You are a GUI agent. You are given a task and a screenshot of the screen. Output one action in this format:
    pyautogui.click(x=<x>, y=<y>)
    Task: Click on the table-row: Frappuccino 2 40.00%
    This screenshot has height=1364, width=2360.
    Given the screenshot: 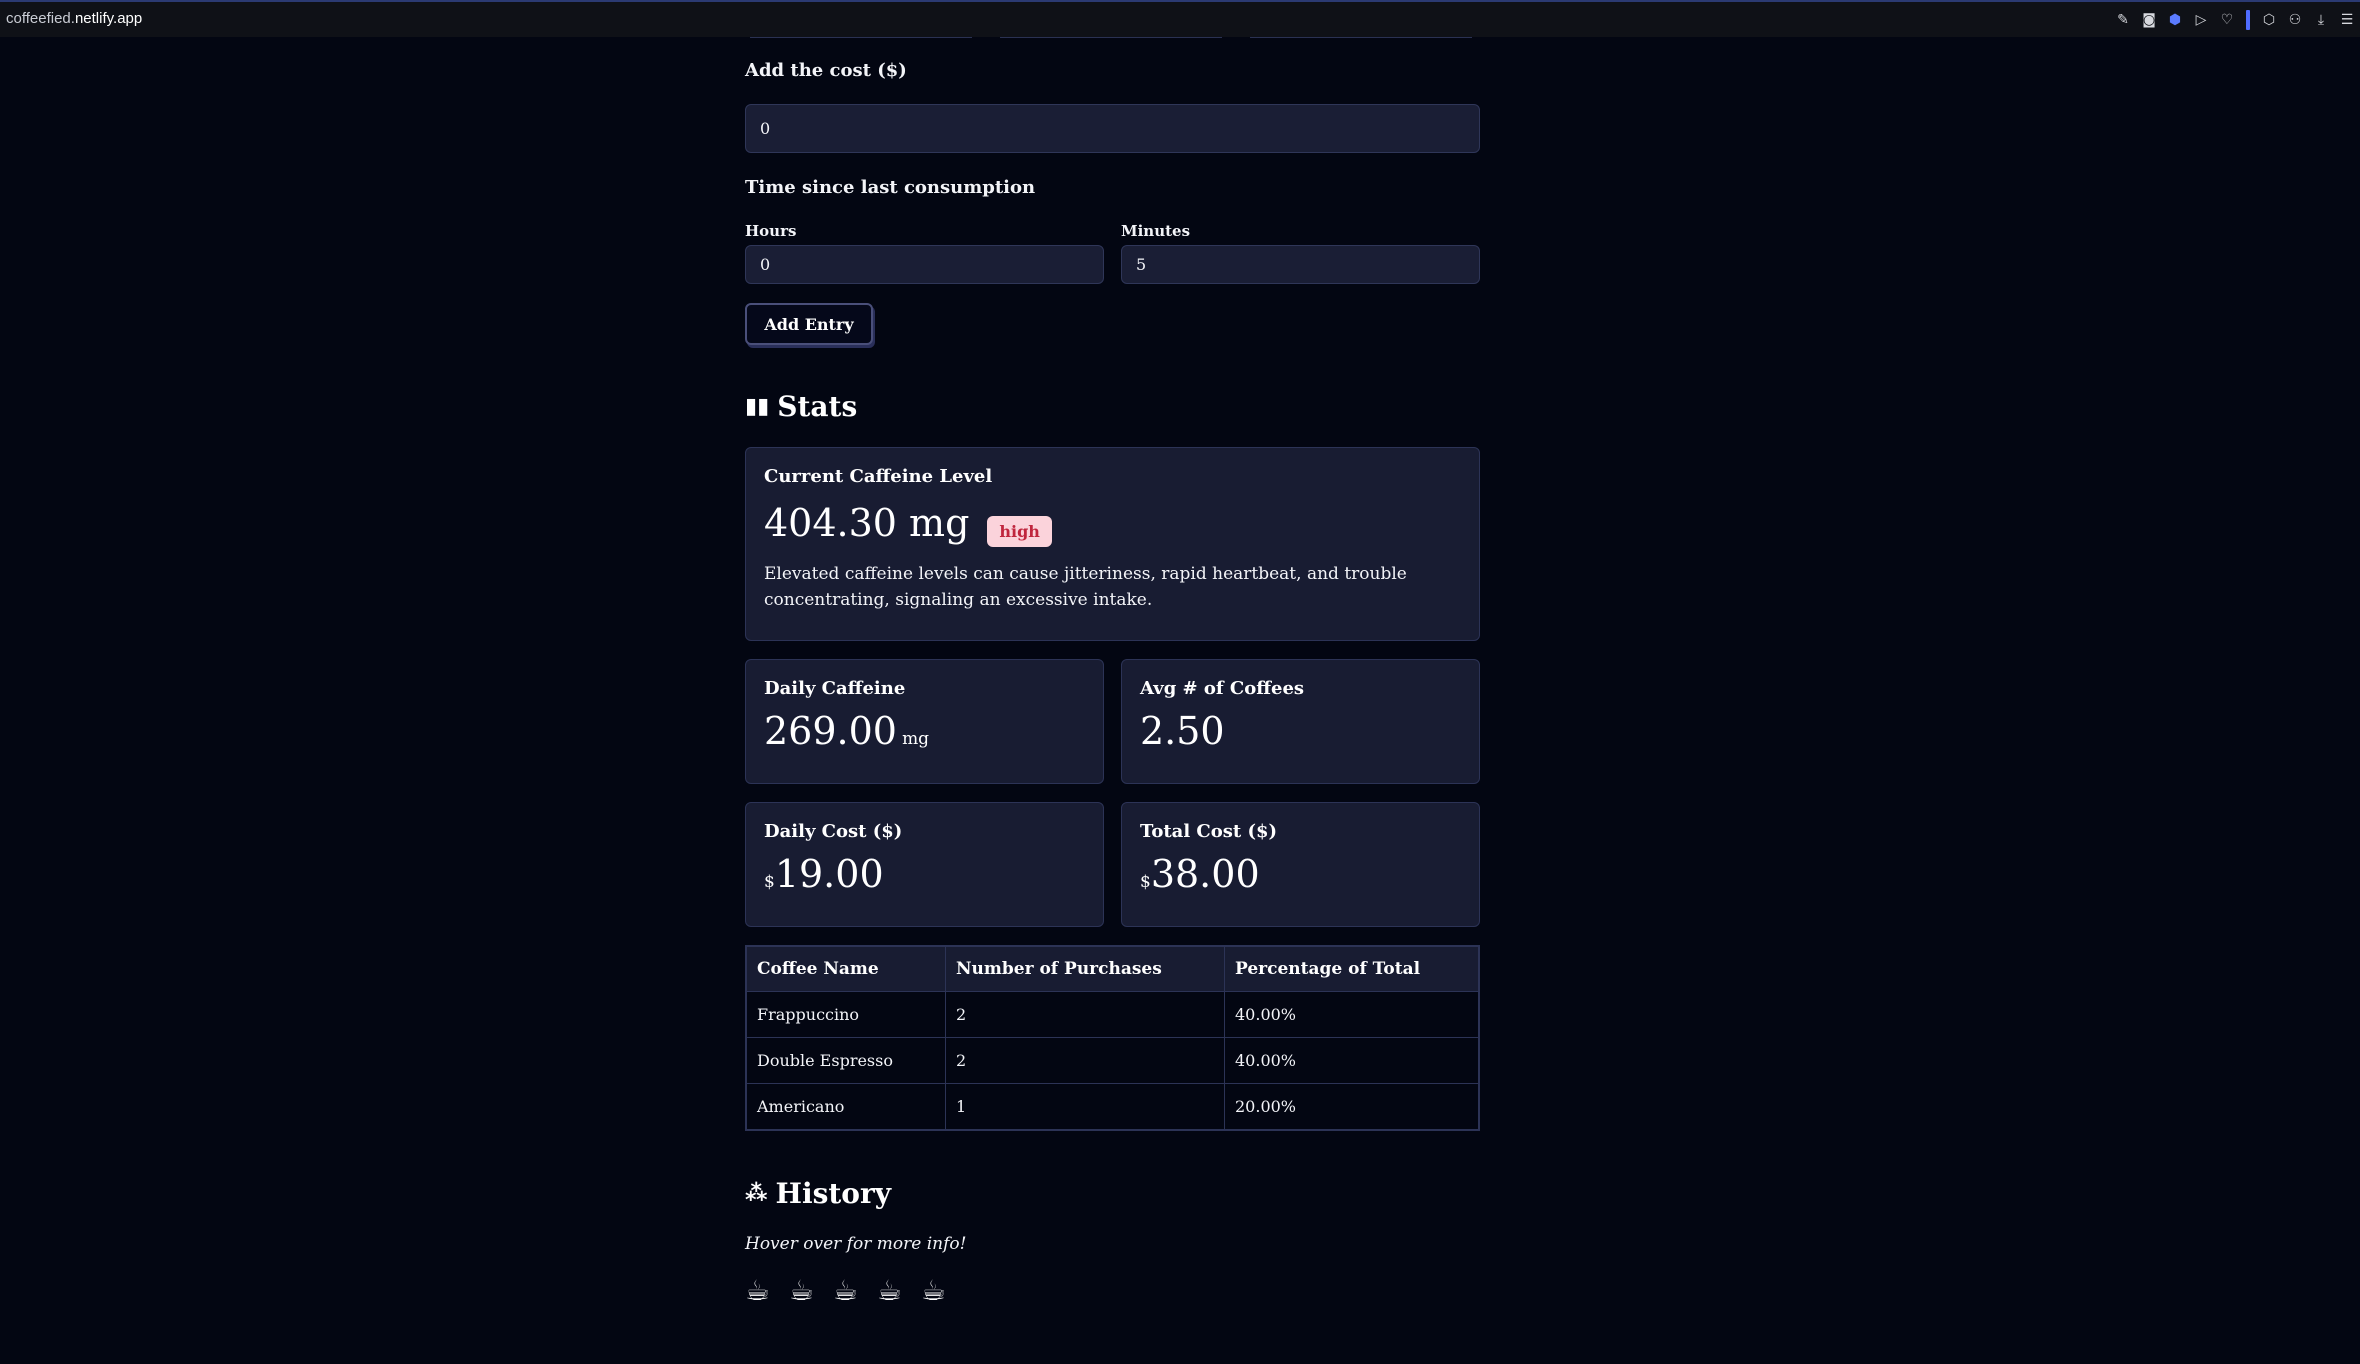 What is the action you would take?
    pyautogui.click(x=1112, y=1014)
    